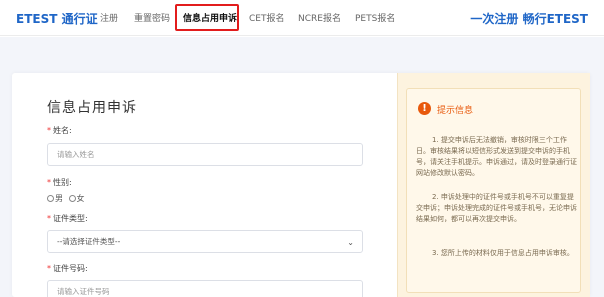  What do you see at coordinates (59, 198) in the screenshot?
I see `gender-male-label: 男` at bounding box center [59, 198].